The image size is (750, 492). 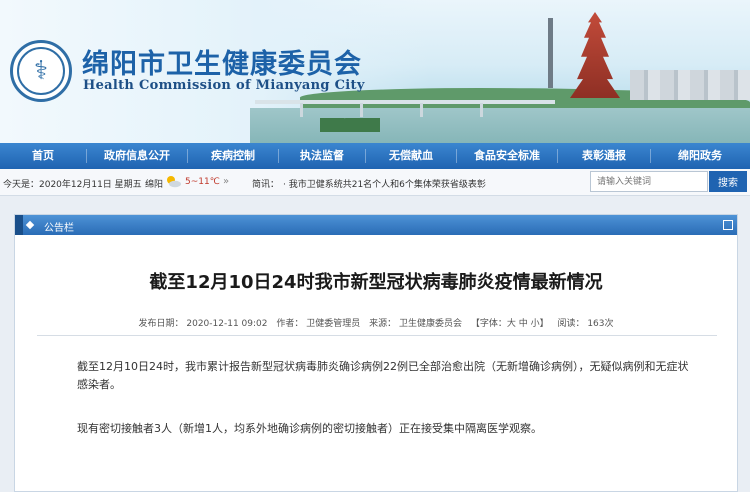 I want to click on meta-divider, so click(x=377, y=335).